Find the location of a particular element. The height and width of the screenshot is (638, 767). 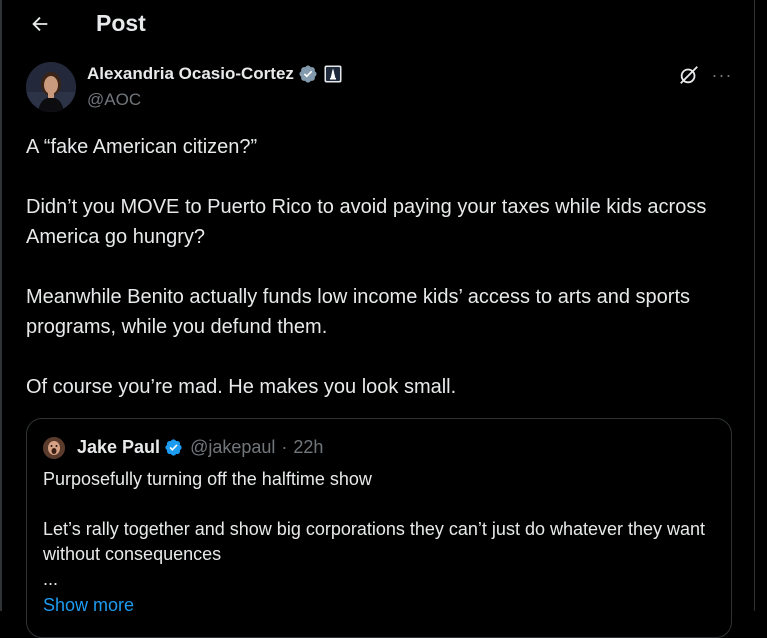

quoted-timestamp: 22h is located at coordinates (308, 447).